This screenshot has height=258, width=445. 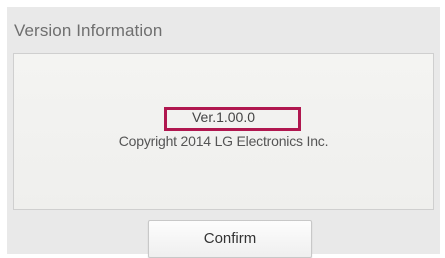 I want to click on version-text: Ver.1.00.0, so click(x=223, y=117).